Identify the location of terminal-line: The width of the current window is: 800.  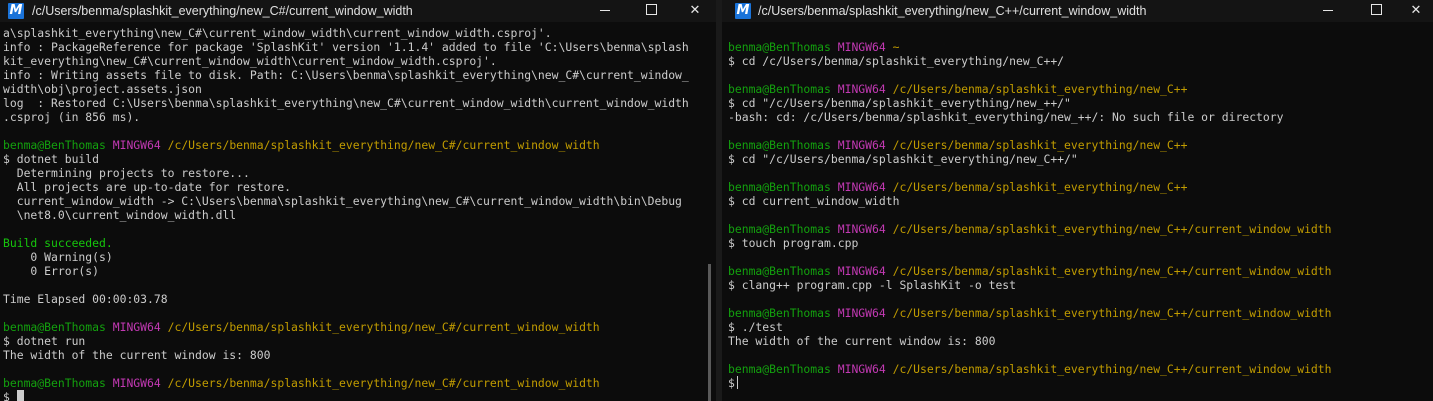
(1030, 341).